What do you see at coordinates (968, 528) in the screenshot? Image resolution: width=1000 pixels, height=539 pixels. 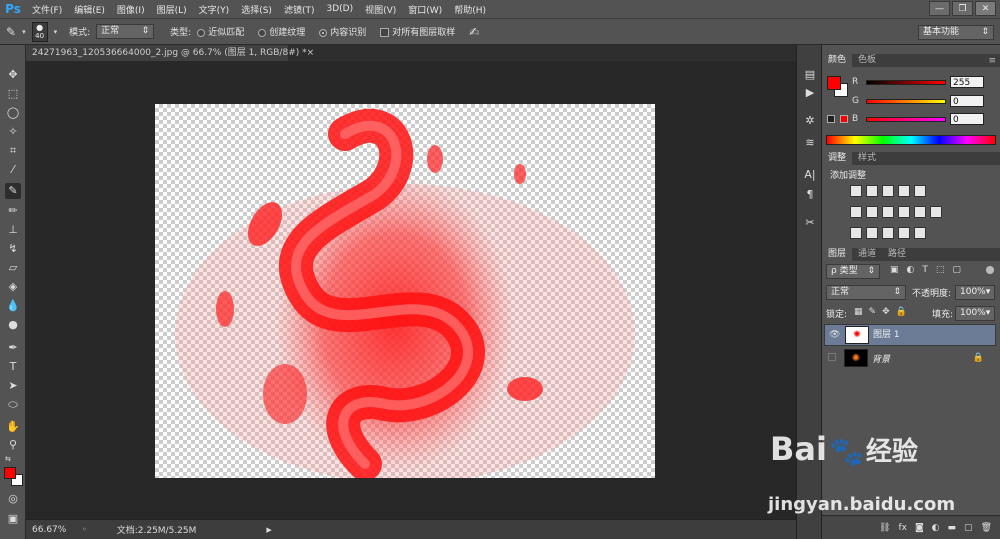 I see `new-layer-icon: ▢` at bounding box center [968, 528].